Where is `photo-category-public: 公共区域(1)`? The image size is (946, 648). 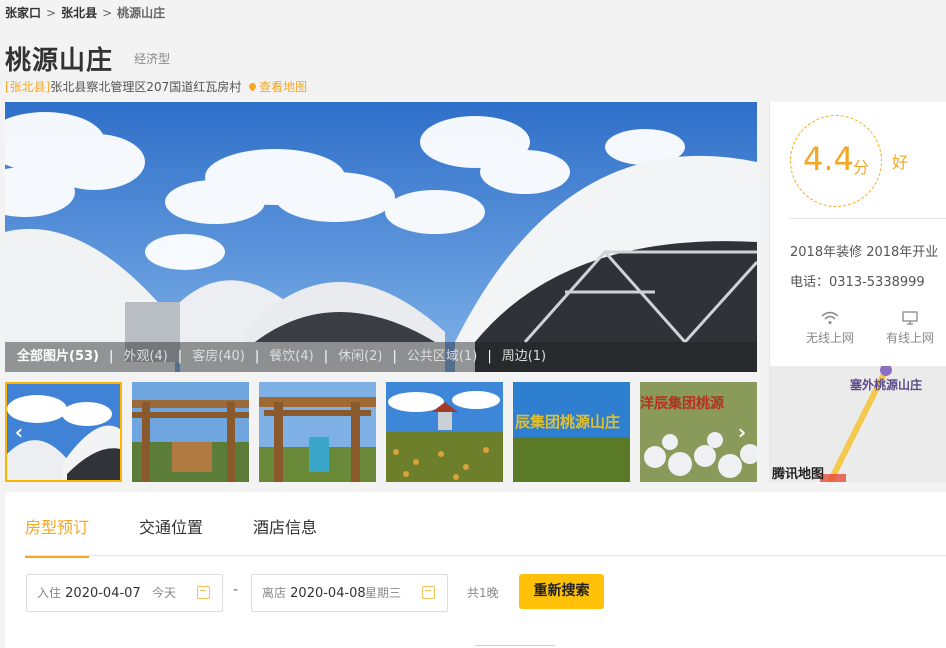 photo-category-public: 公共区域(1) is located at coordinates (442, 357).